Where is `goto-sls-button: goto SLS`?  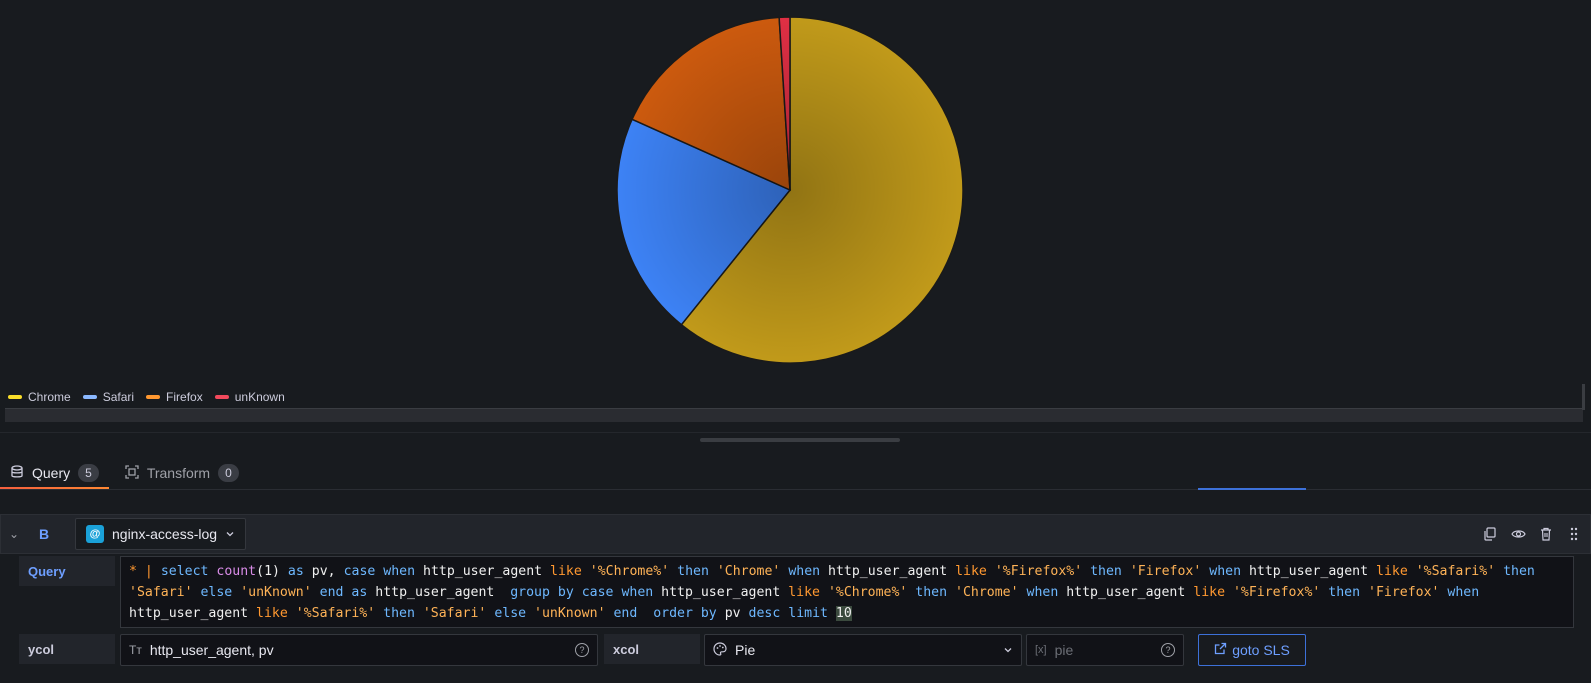
goto-sls-button: goto SLS is located at coordinates (1252, 650).